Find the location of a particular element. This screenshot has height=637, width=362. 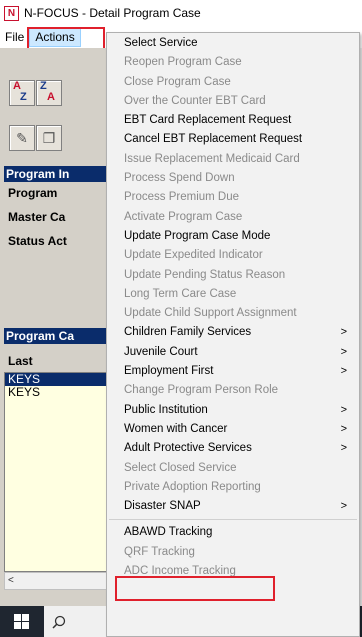

menu-item-public-institution: Public Institution > is located at coordinates (233, 410).